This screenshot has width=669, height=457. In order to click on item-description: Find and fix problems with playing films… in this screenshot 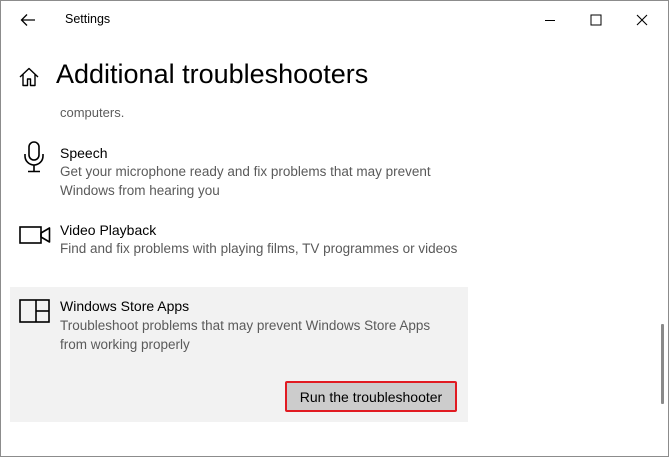, I will do `click(259, 248)`.